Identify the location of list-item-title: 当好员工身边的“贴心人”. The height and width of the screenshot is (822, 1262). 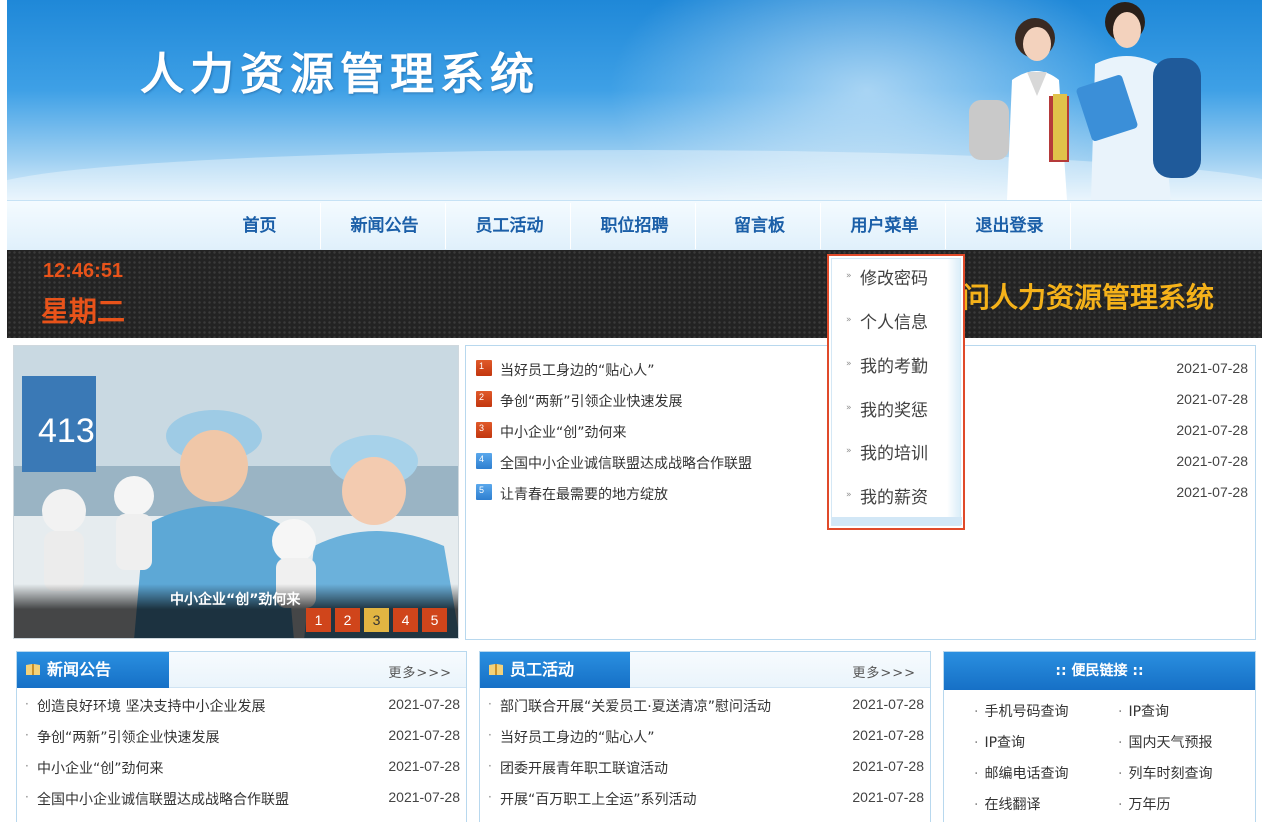
(577, 737).